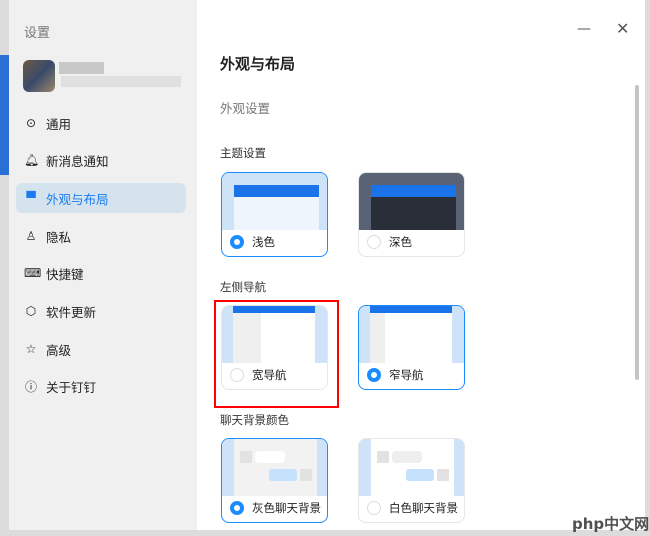 This screenshot has height=536, width=650. I want to click on person-icon: ♙, so click(31, 236).